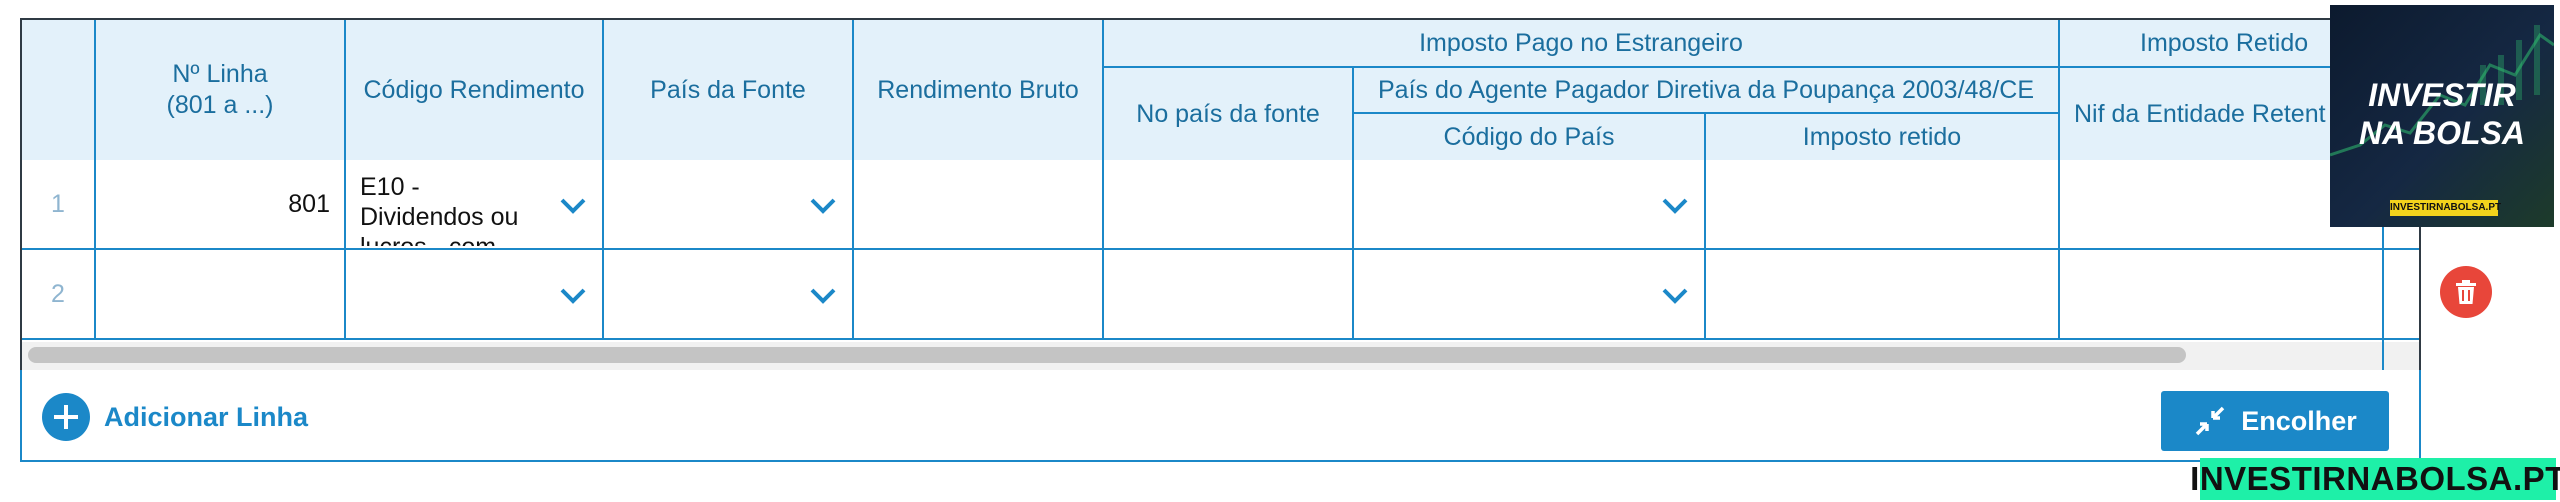 This screenshot has height=502, width=2560. Describe the element at coordinates (2210, 421) in the screenshot. I see `collapse-icon` at that location.